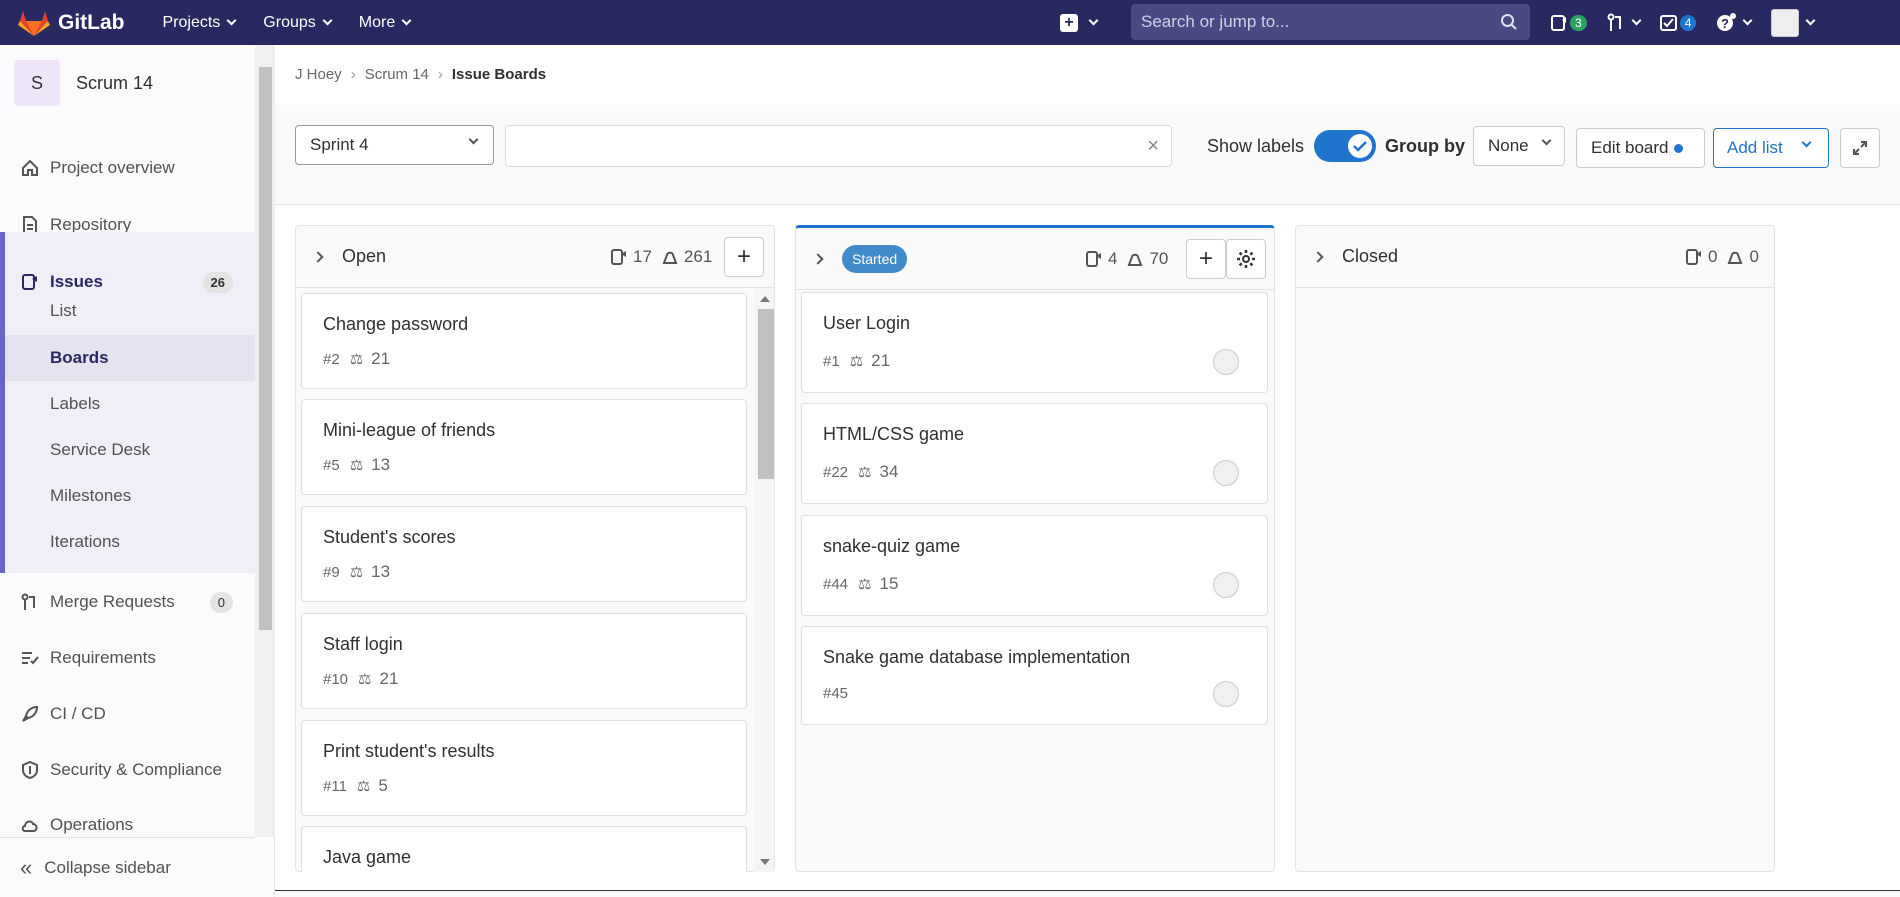 The image size is (1900, 897). What do you see at coordinates (107, 867) in the screenshot?
I see `collapse-sidebar-label: Collapse sidebar` at bounding box center [107, 867].